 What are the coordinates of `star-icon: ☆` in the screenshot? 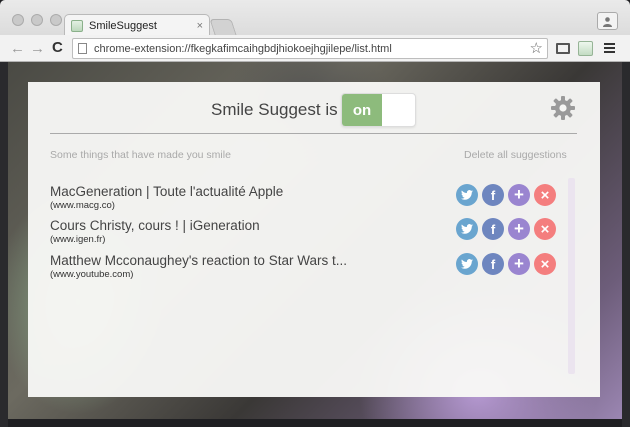 It's located at (538, 48).